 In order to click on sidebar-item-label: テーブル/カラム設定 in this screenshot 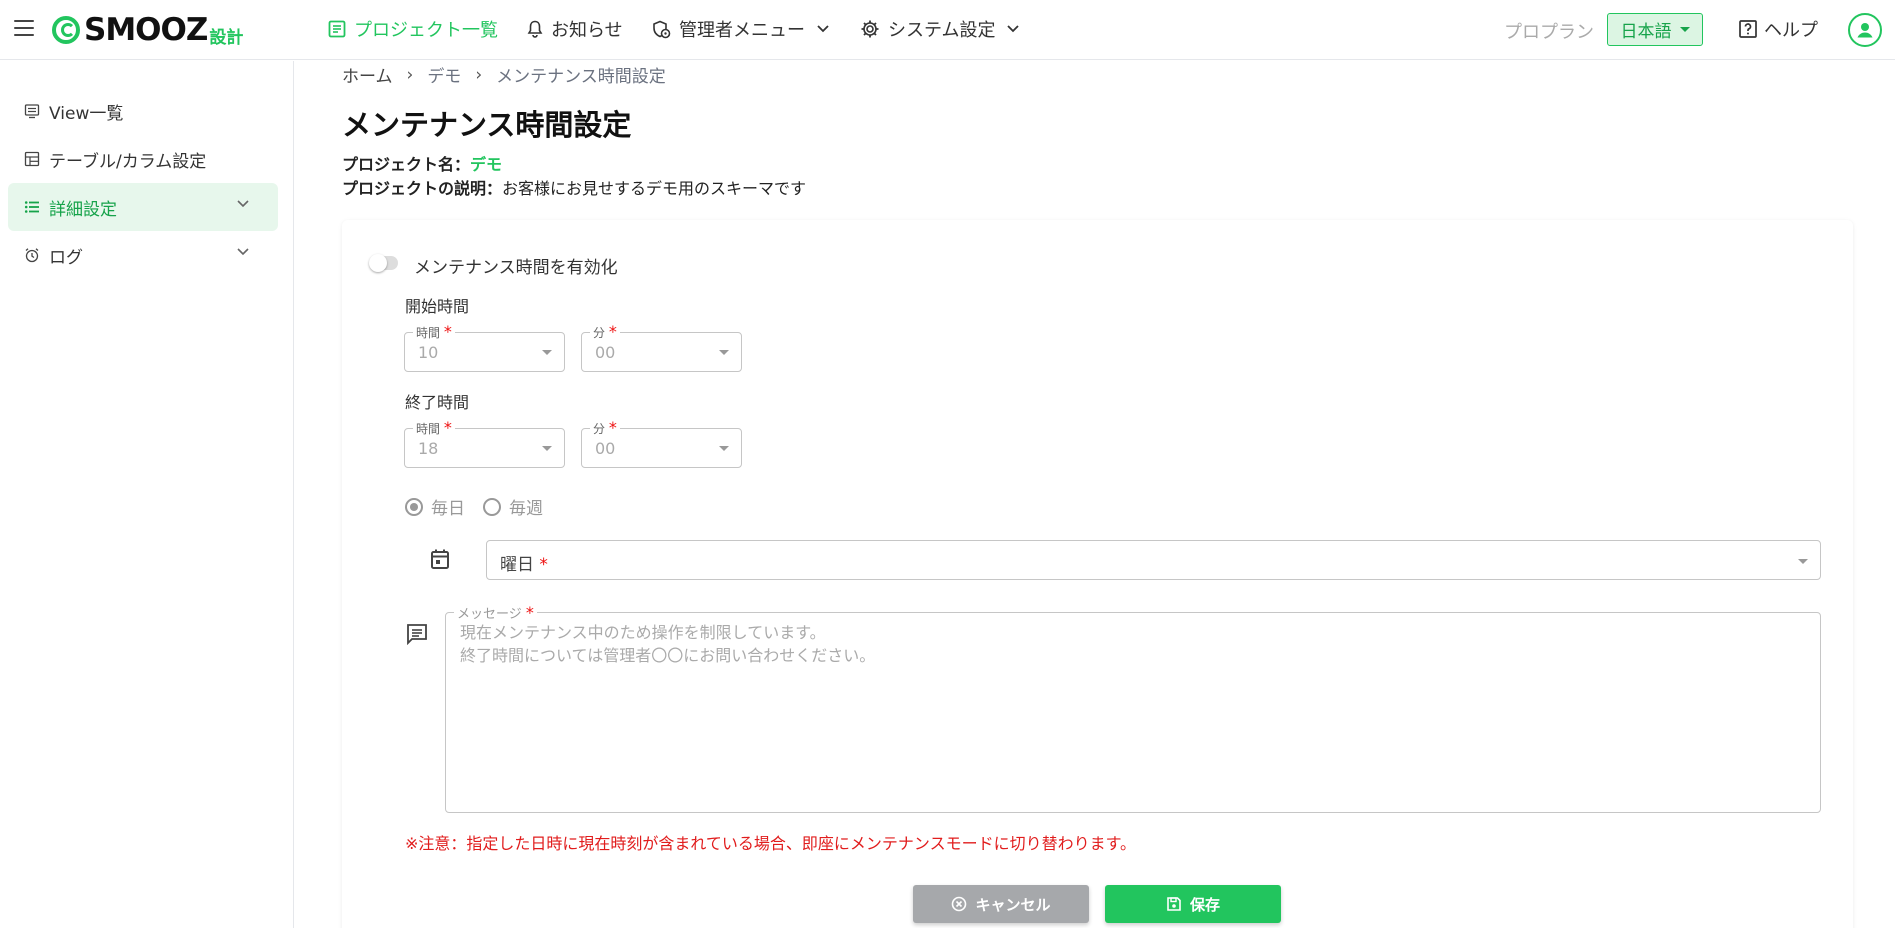, I will do `click(128, 161)`.